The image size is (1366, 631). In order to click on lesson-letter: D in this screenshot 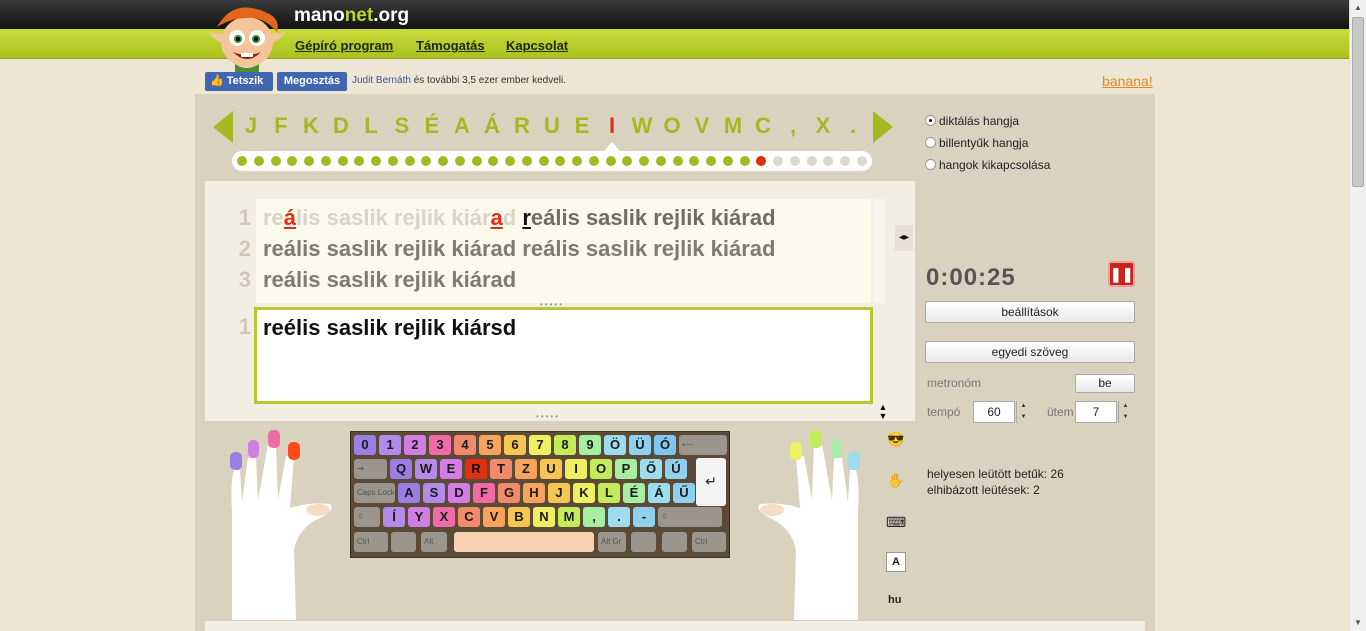, I will do `click(341, 126)`.